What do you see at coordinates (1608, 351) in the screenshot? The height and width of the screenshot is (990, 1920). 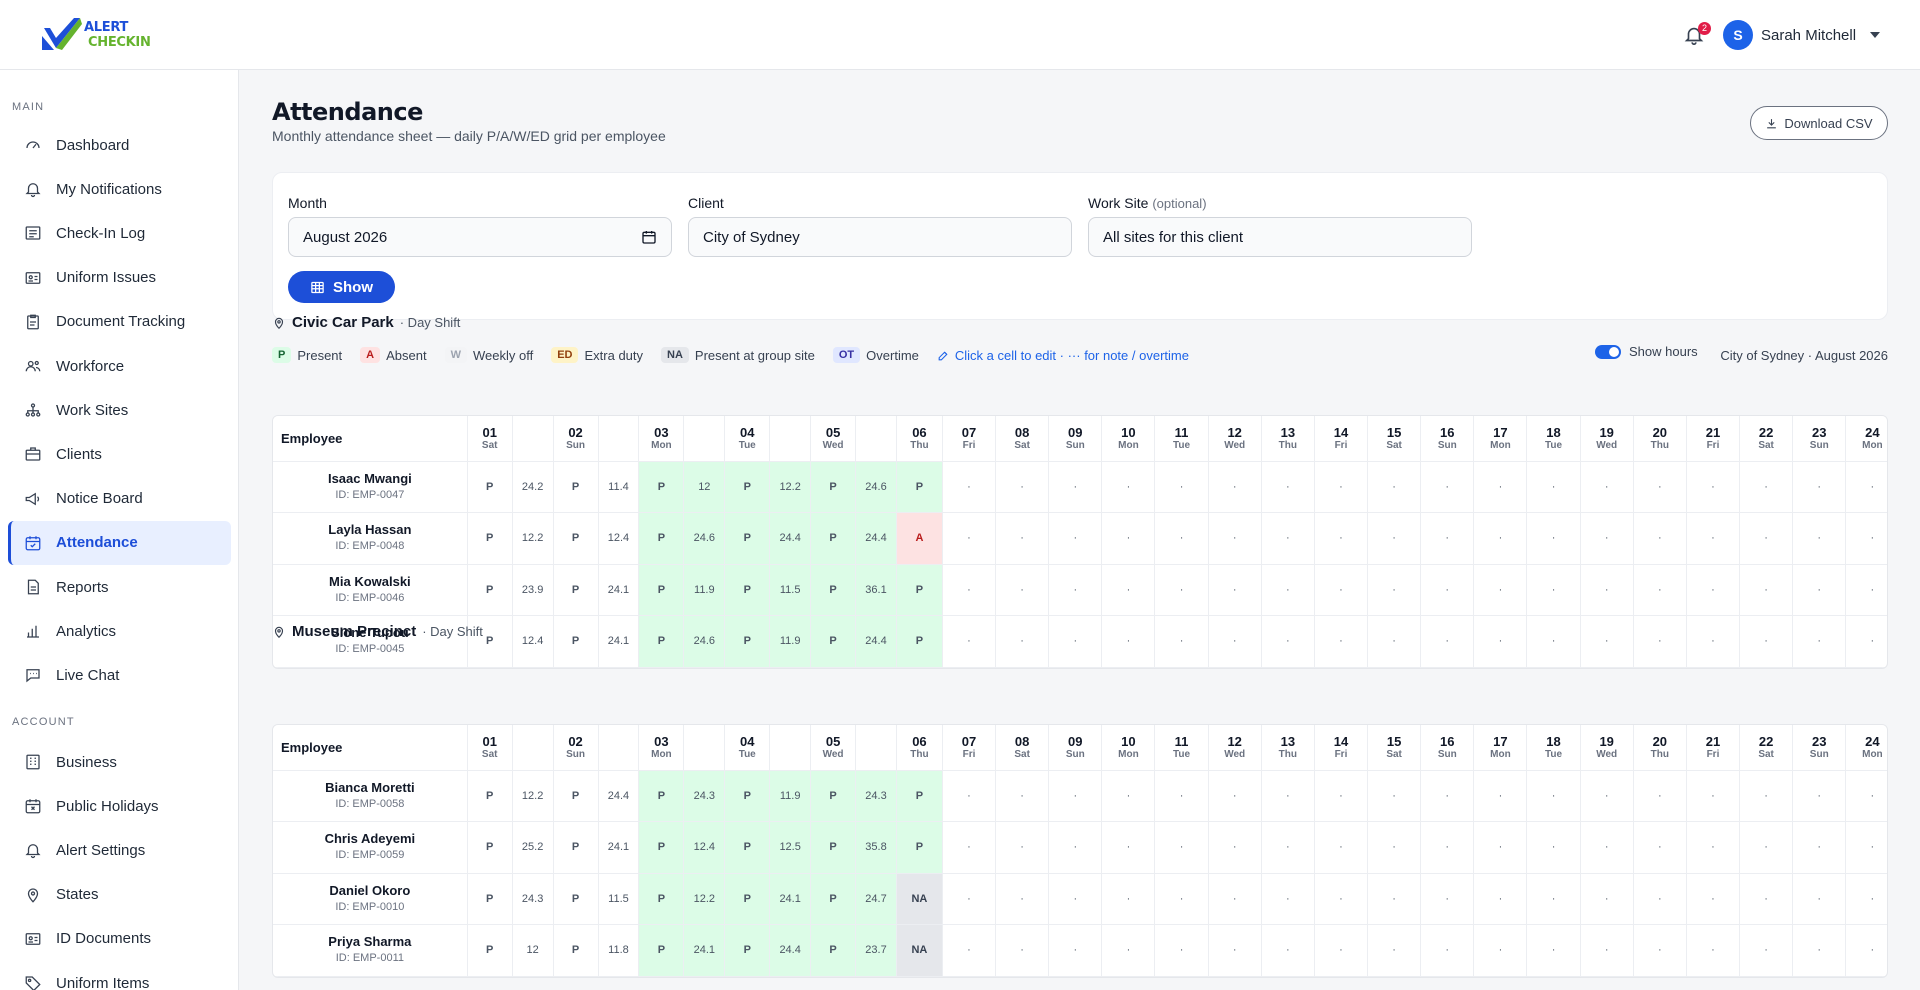 I see `toggle-switch` at bounding box center [1608, 351].